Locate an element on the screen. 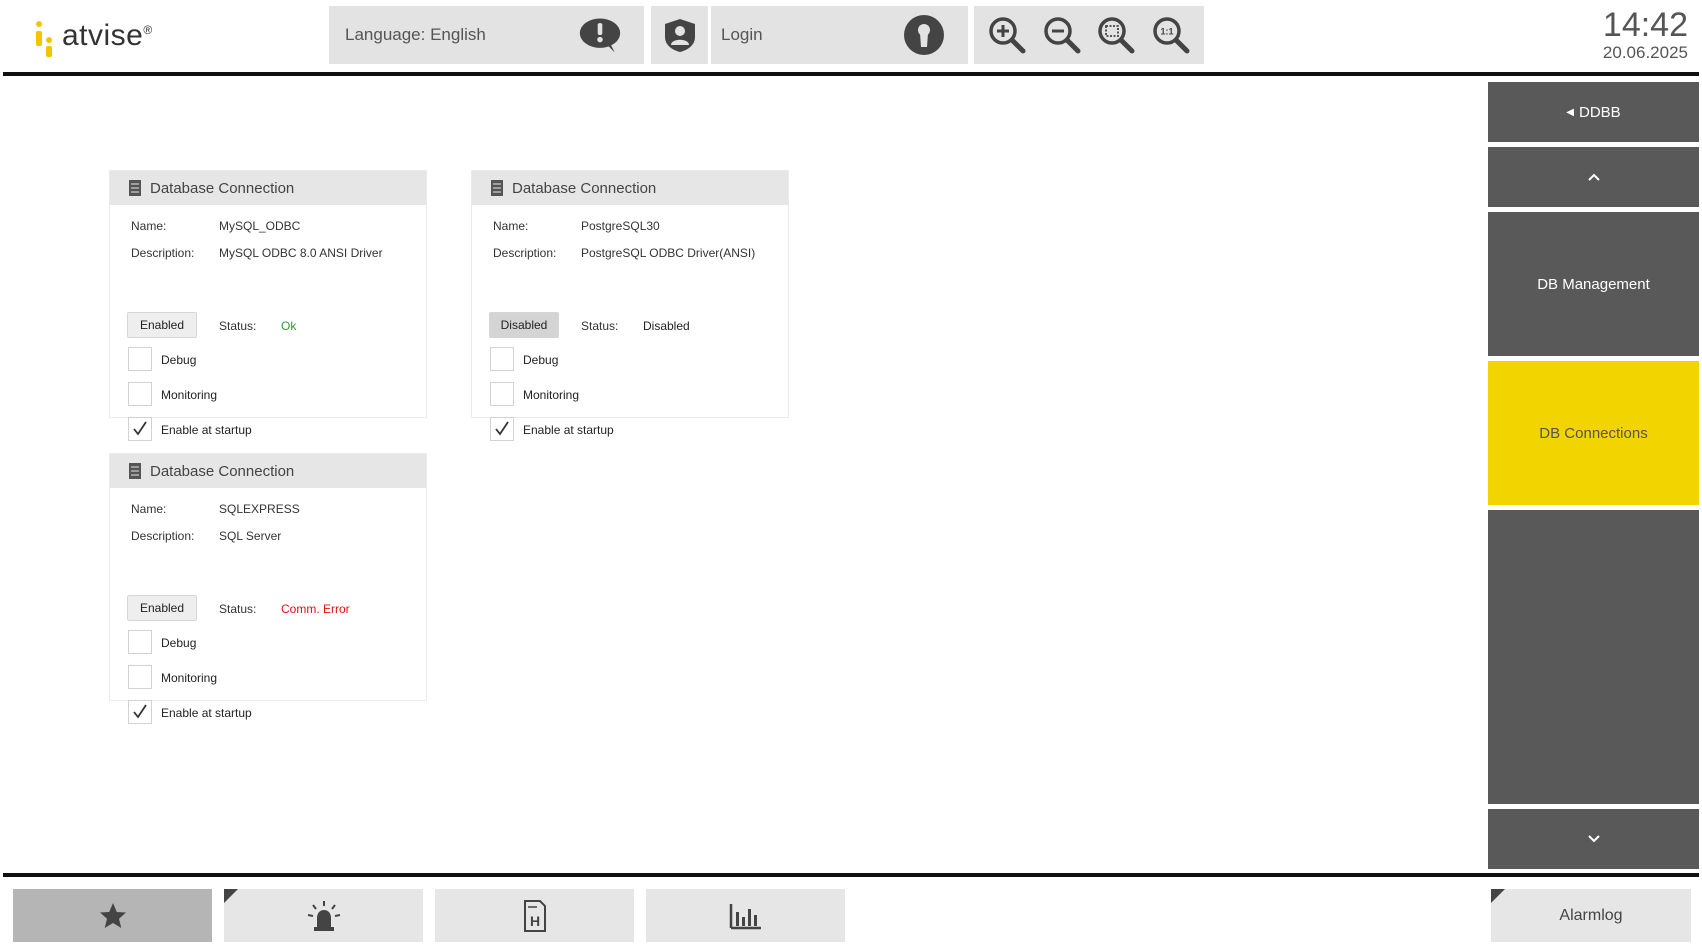 This screenshot has height=945, width=1702. name-value: PostgreSQL30 is located at coordinates (620, 226).